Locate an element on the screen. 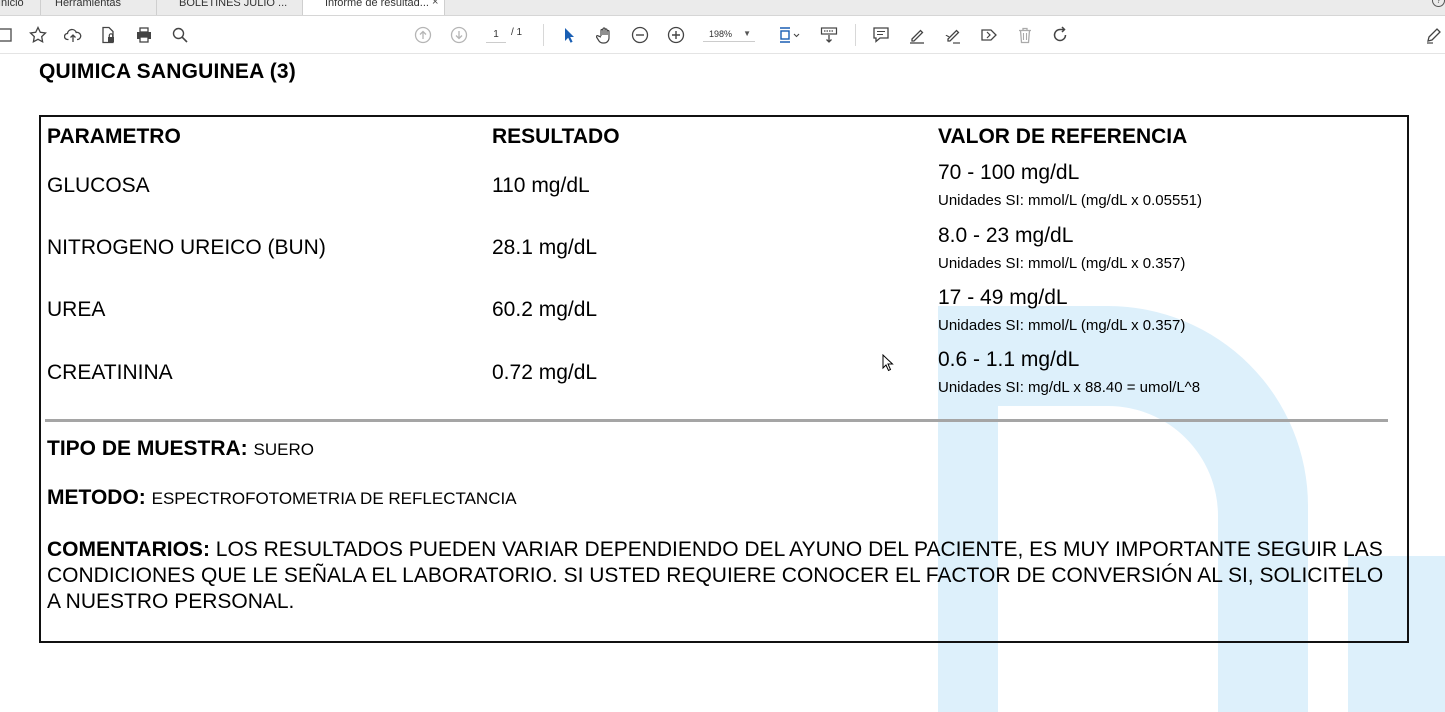 The width and height of the screenshot is (1445, 712). result-value: 60.2 mg/dL is located at coordinates (545, 309).